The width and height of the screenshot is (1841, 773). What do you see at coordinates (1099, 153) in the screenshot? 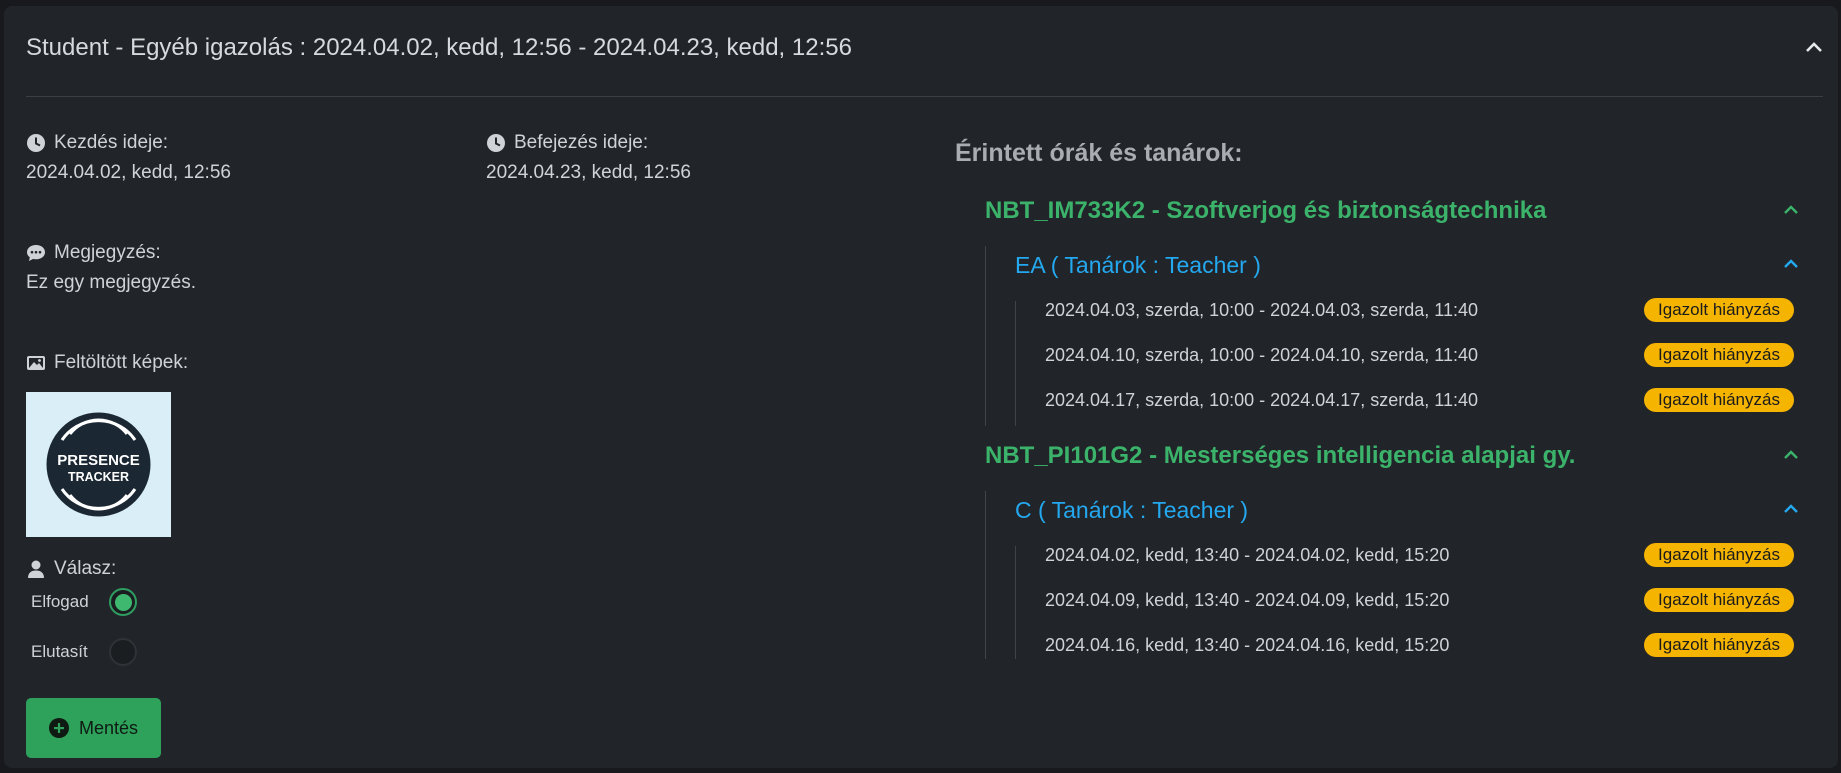
I see `affected-title: Érintett órák és tanárok:` at bounding box center [1099, 153].